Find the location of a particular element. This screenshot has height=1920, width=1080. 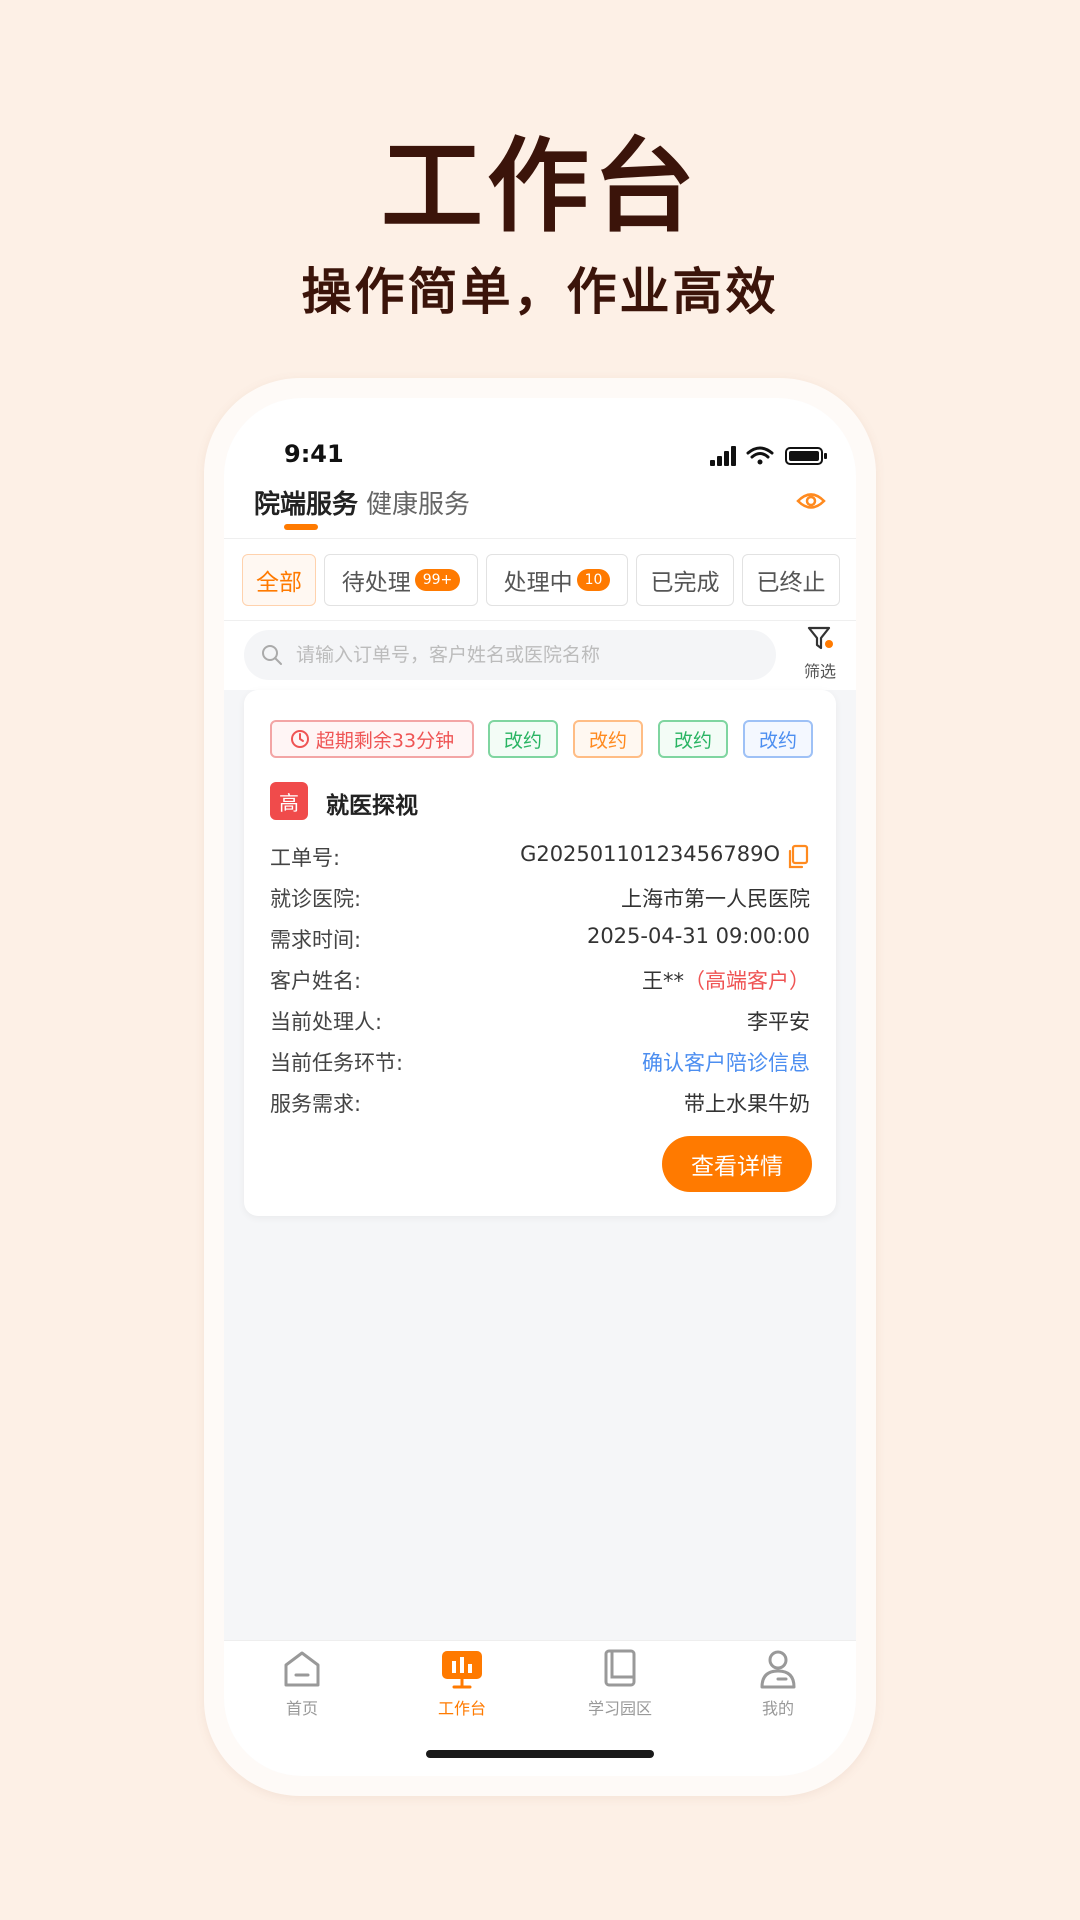

filter-all: 全部 is located at coordinates (279, 580).